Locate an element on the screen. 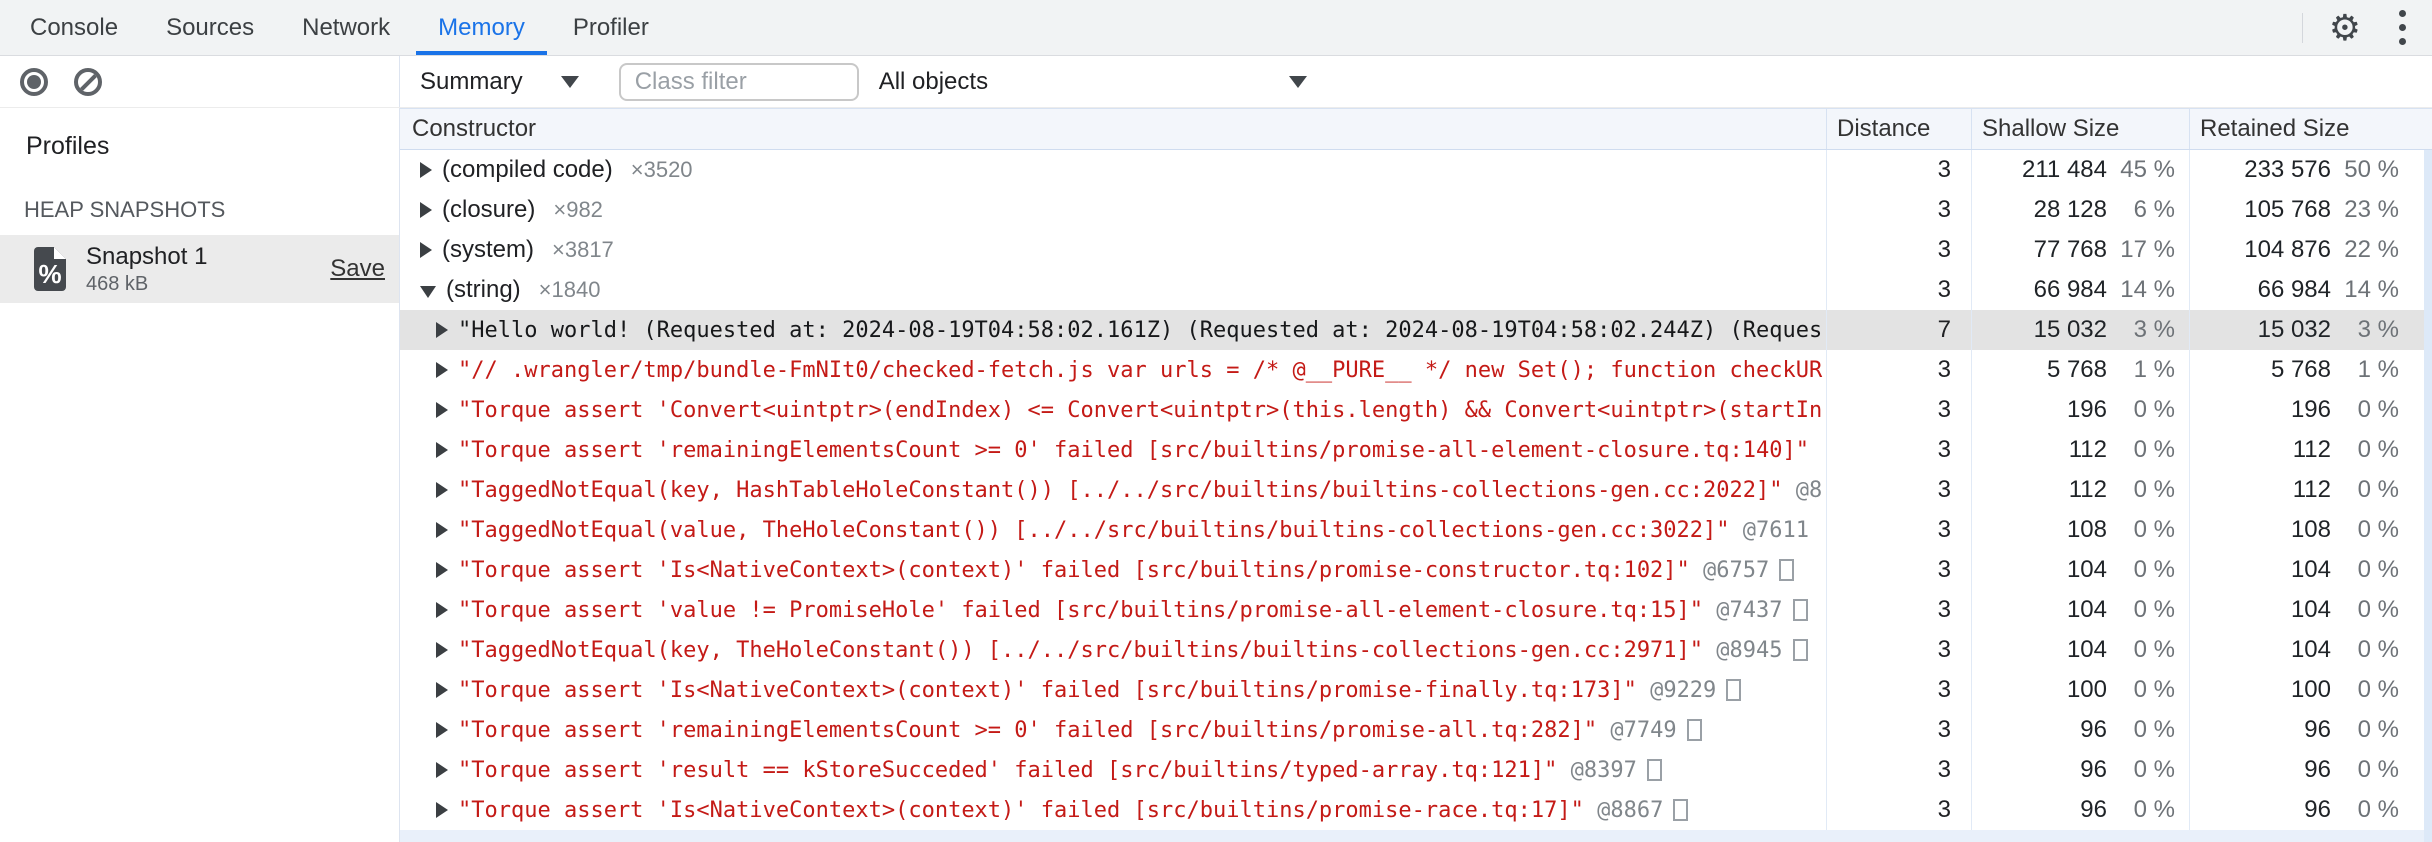 The width and height of the screenshot is (2432, 842). horizontal-scrollbar-track is located at coordinates (1416, 836).